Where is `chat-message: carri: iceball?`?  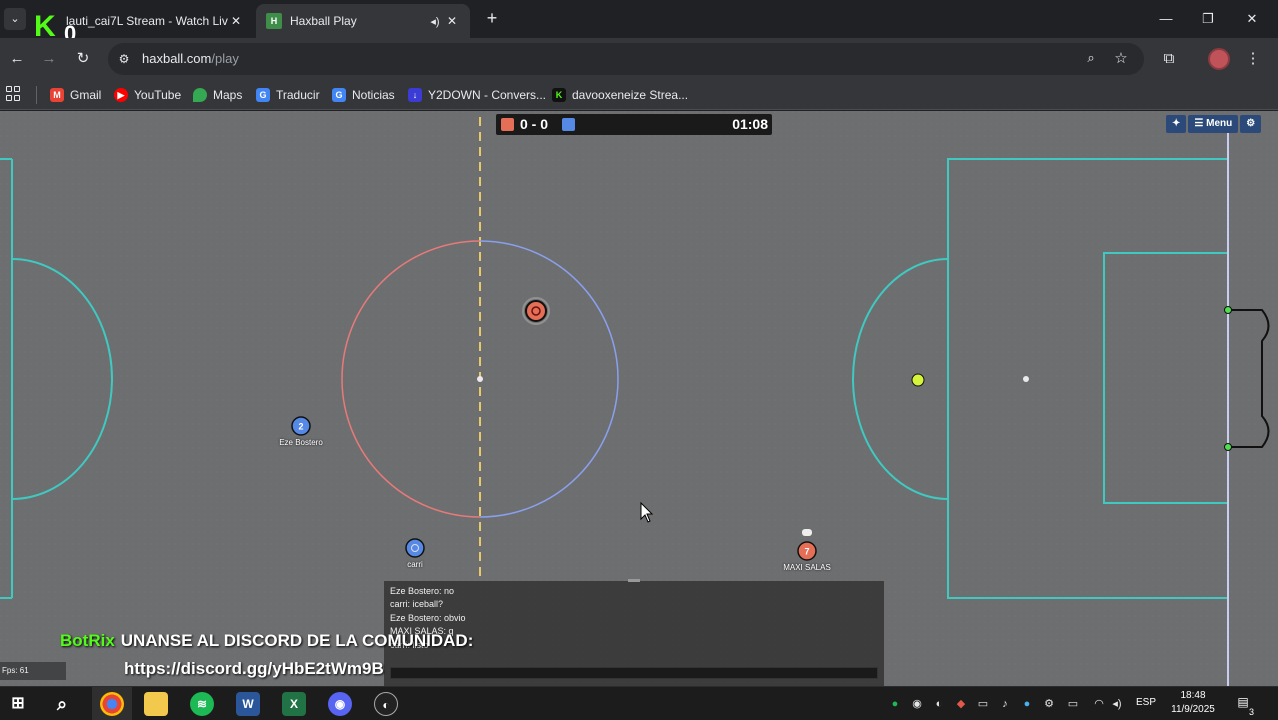 chat-message: carri: iceball? is located at coordinates (417, 604).